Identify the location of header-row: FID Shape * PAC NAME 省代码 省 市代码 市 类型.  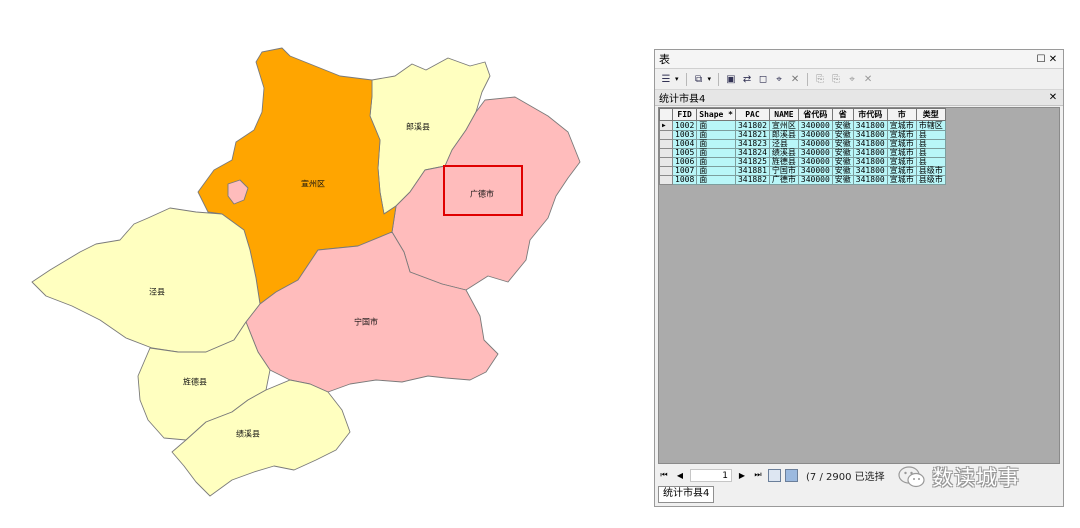
(802, 114).